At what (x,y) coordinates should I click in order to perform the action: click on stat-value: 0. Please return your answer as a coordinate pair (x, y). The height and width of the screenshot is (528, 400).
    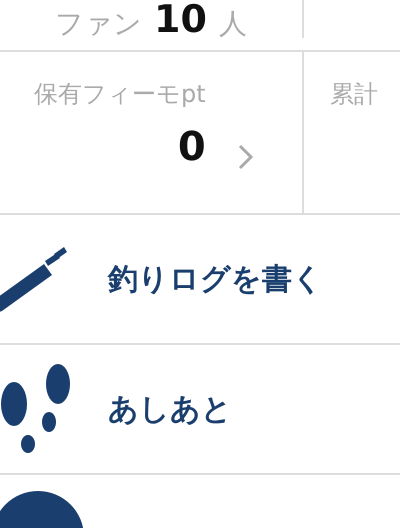
    Looking at the image, I should click on (192, 146).